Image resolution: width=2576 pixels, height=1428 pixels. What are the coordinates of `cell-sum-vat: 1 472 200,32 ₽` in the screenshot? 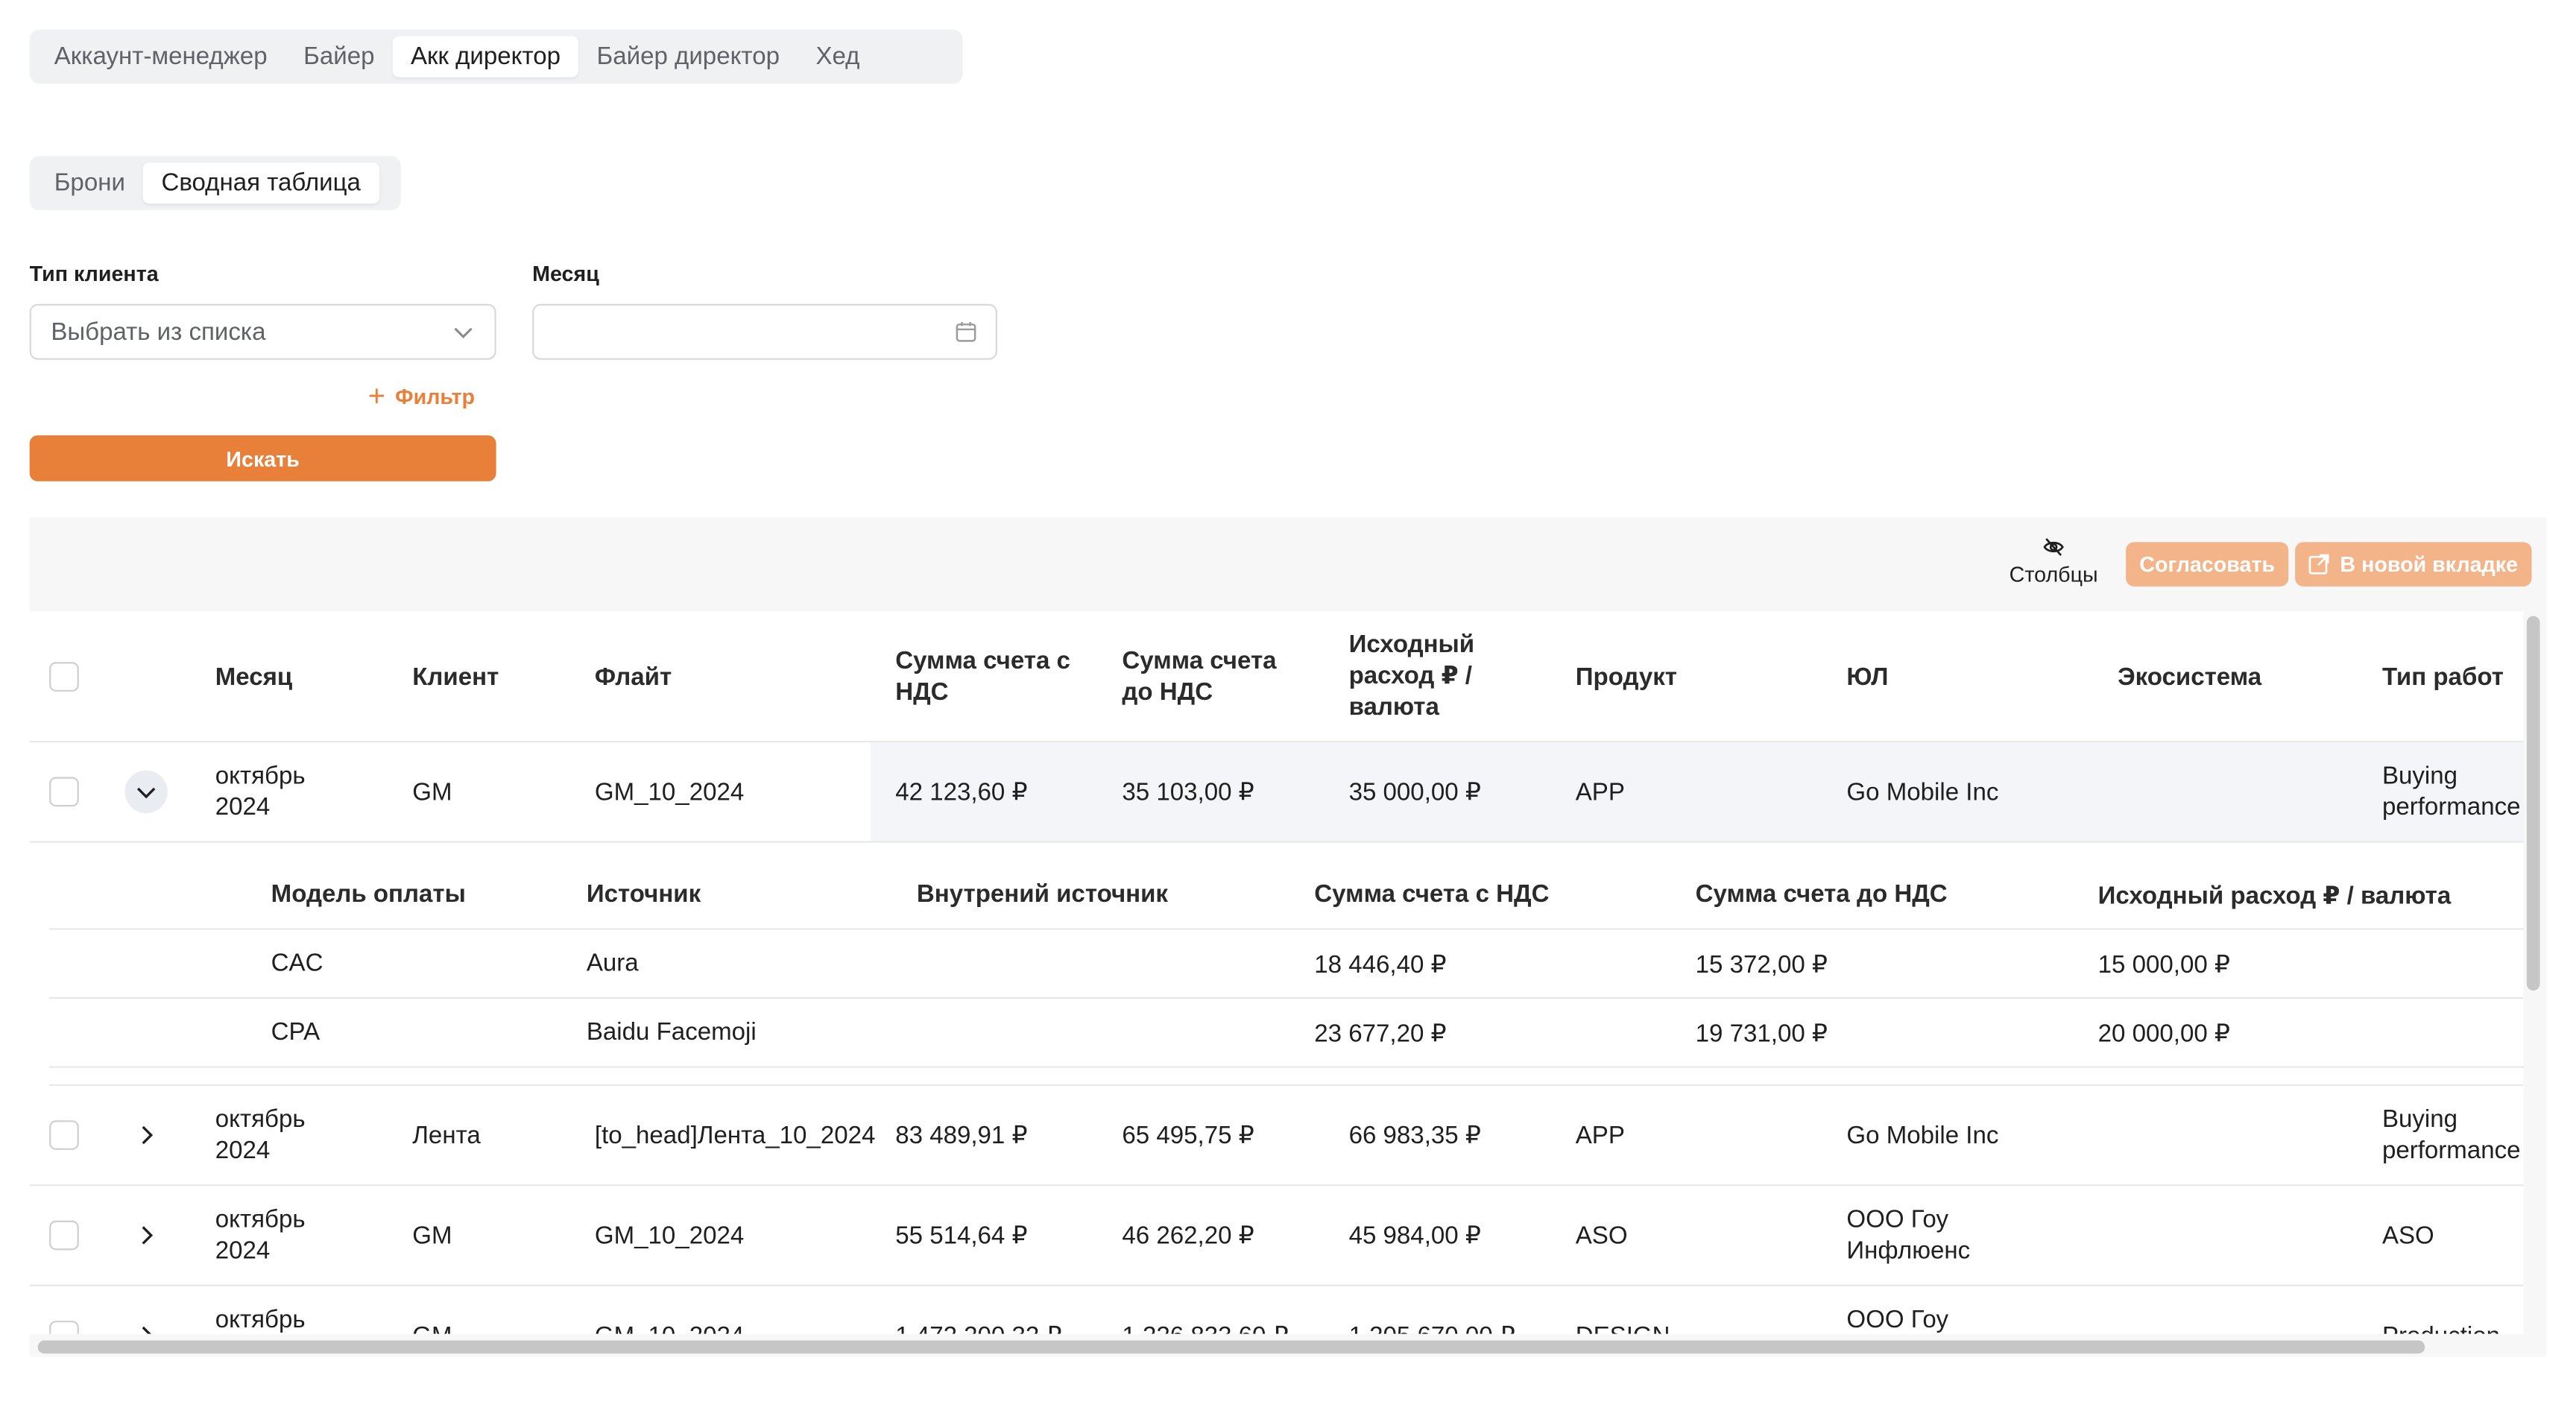 It's located at (978, 1327).